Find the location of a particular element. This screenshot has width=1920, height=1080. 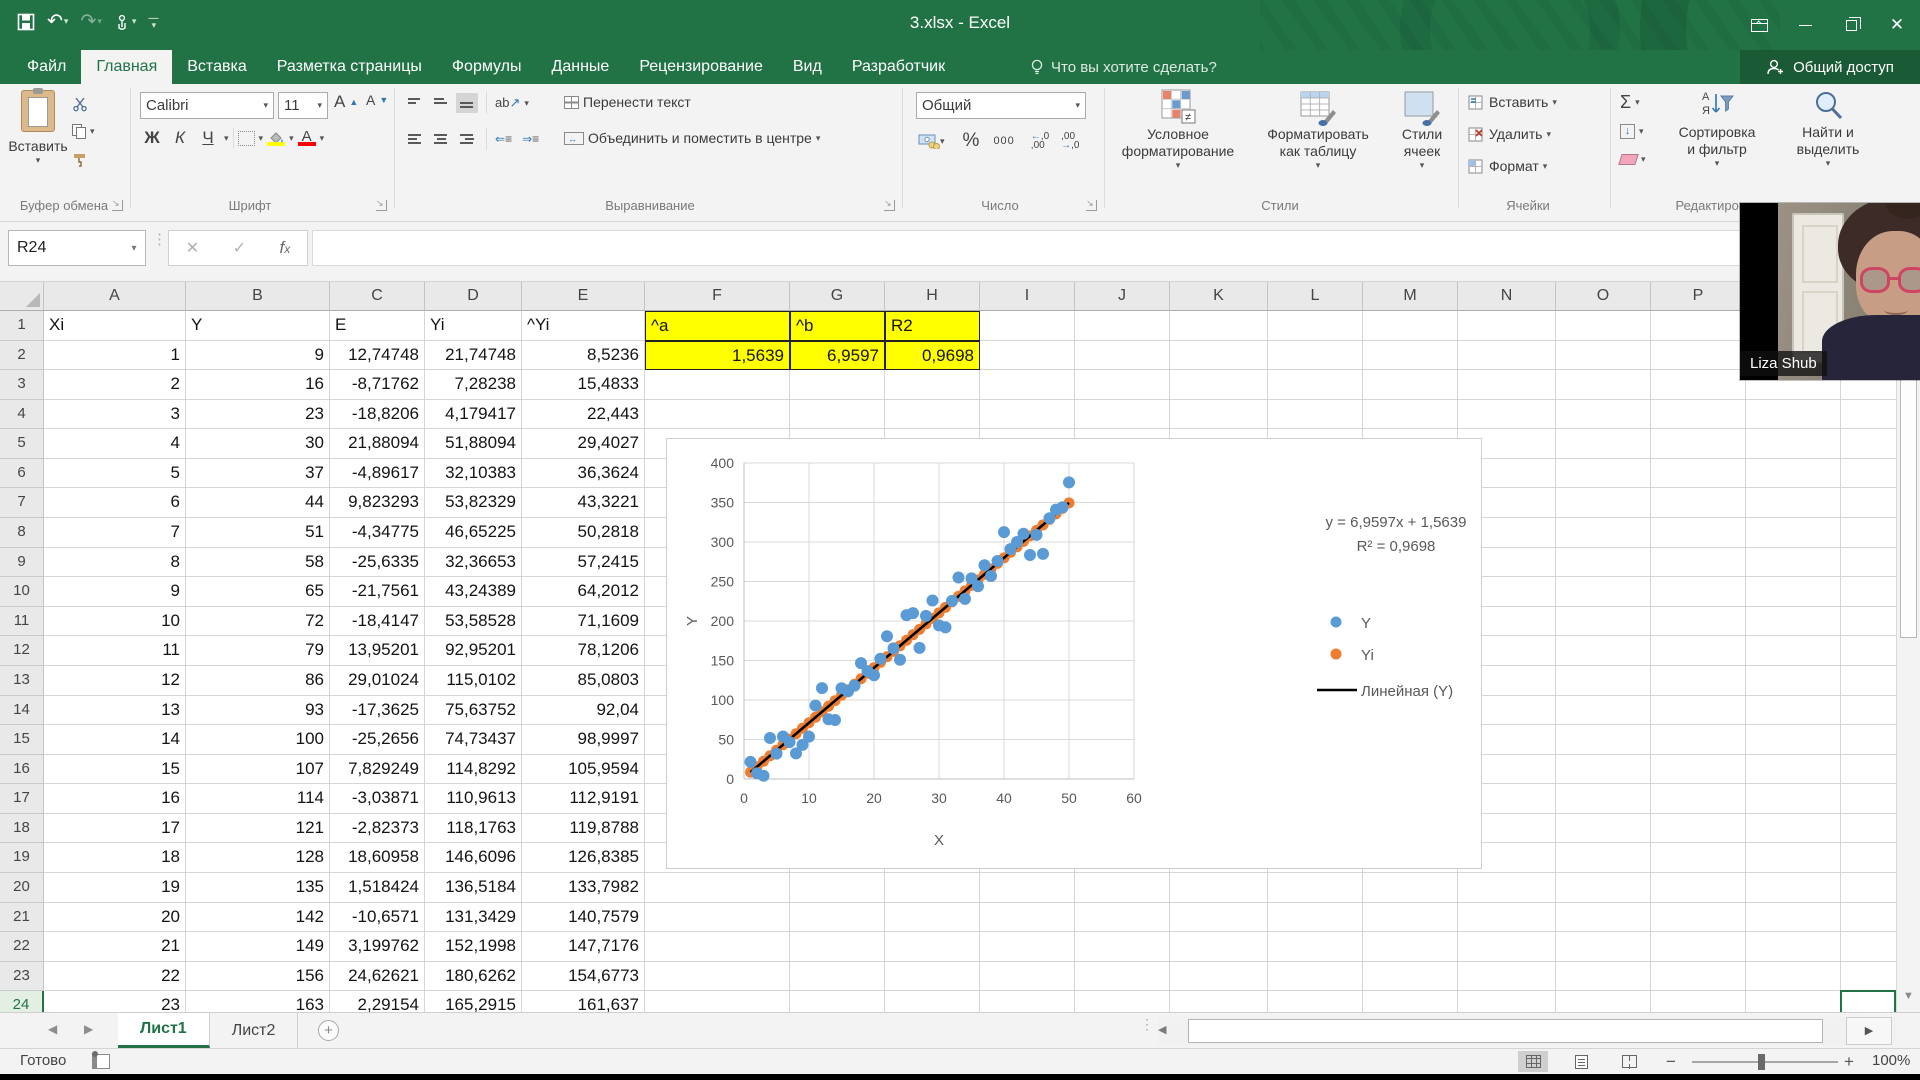

cell-J24 is located at coordinates (1122, 1001).